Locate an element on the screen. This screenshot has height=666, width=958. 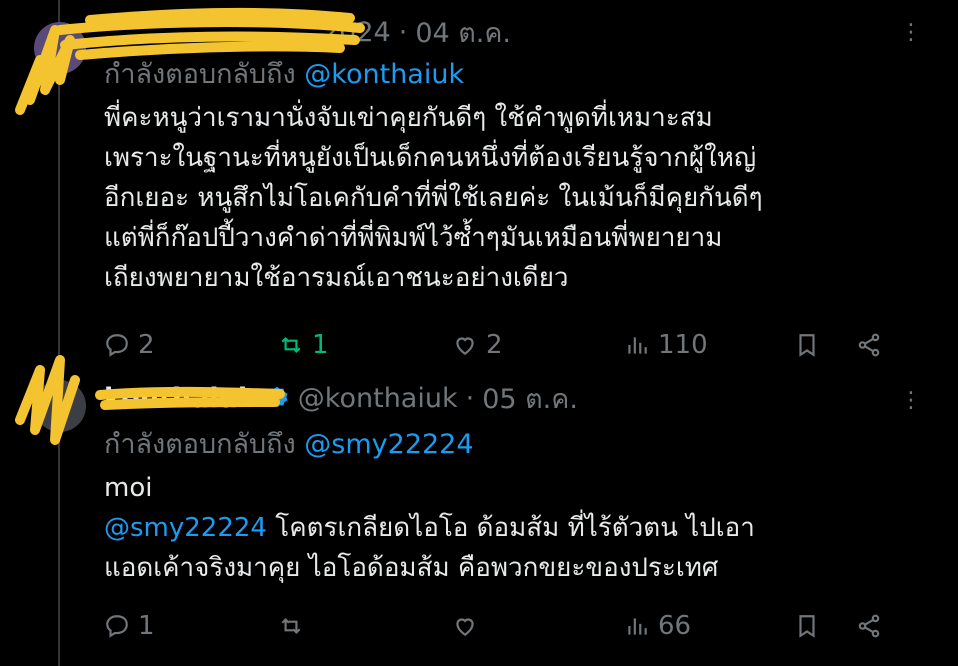
like-button is located at coordinates (469, 626).